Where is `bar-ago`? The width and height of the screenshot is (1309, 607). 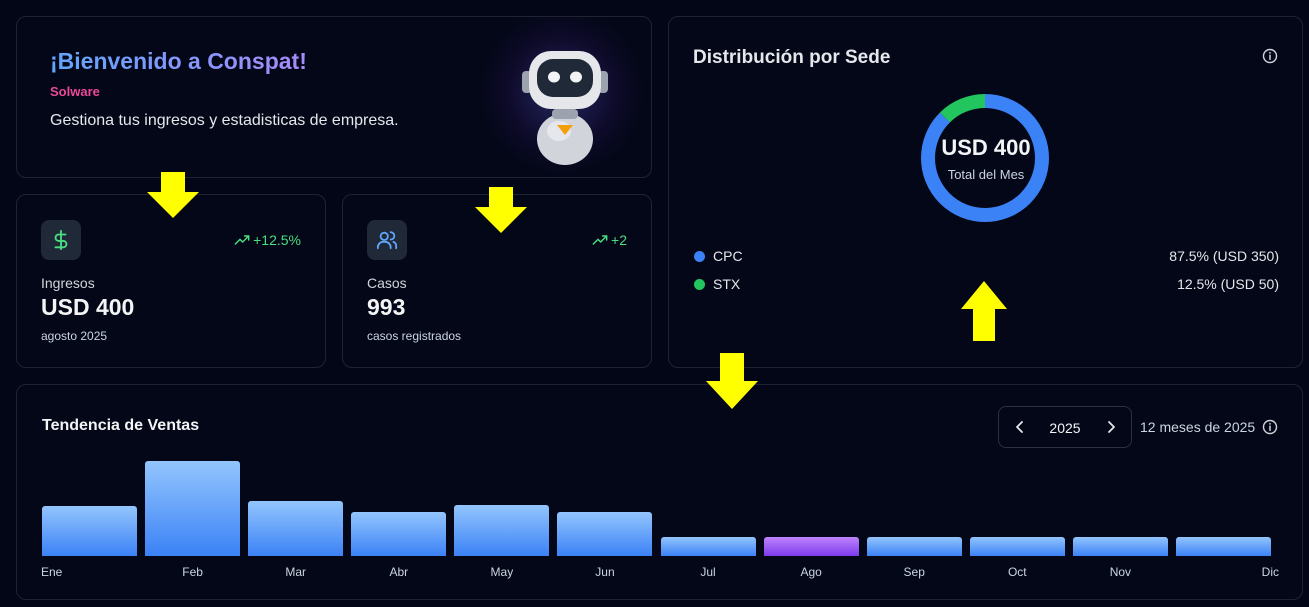
bar-ago is located at coordinates (811, 546).